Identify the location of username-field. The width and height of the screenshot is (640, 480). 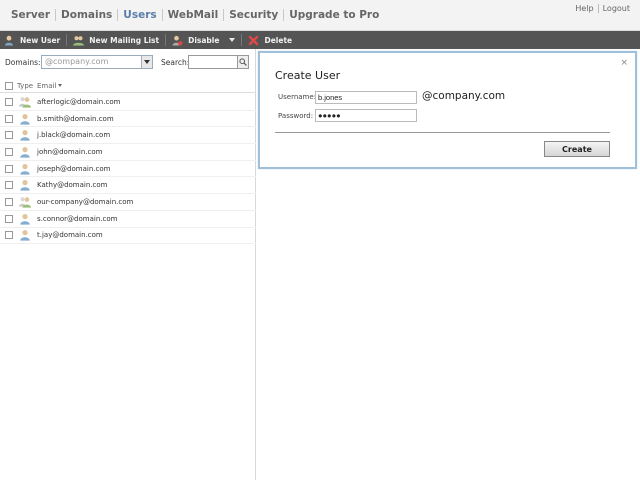
(366, 97).